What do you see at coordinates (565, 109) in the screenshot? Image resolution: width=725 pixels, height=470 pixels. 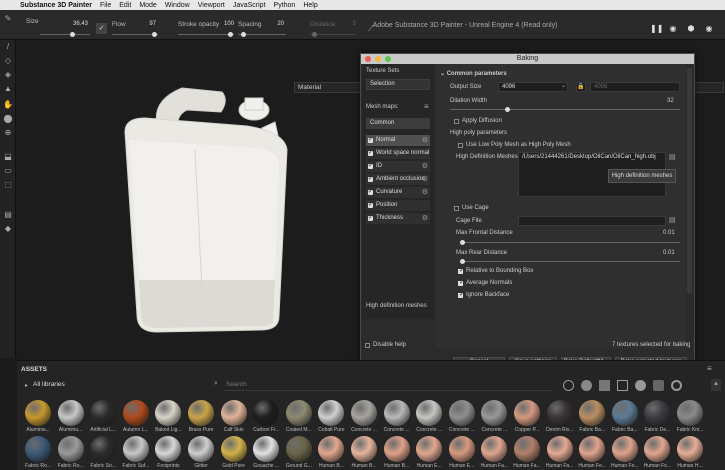 I see `dilation-width-slider` at bounding box center [565, 109].